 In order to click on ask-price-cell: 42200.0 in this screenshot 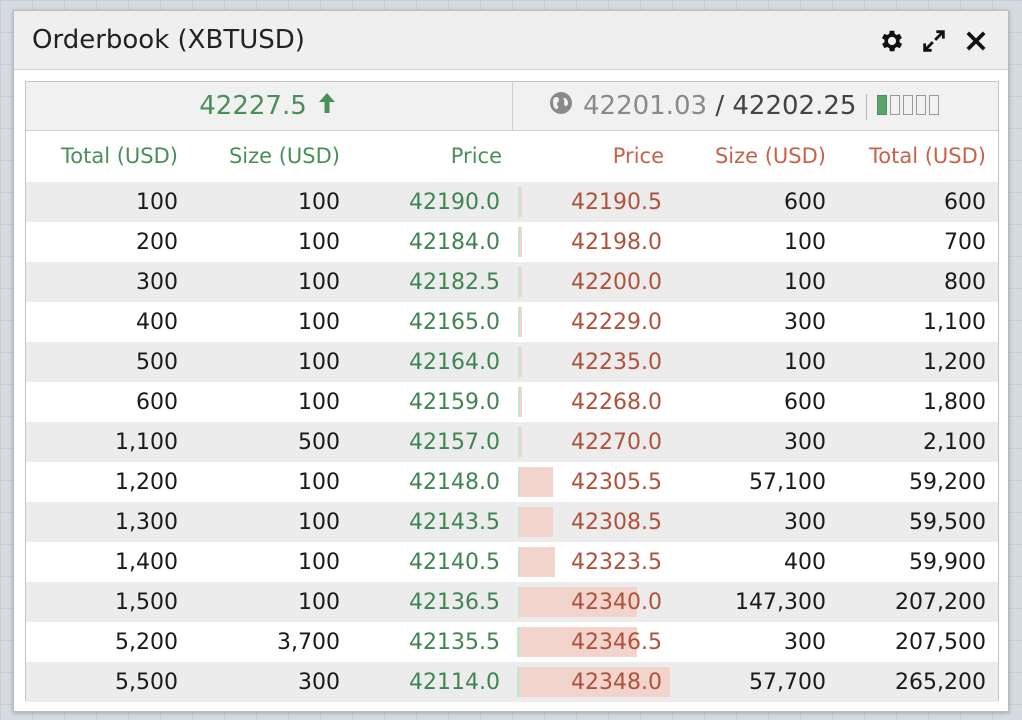, I will do `click(616, 282)`.